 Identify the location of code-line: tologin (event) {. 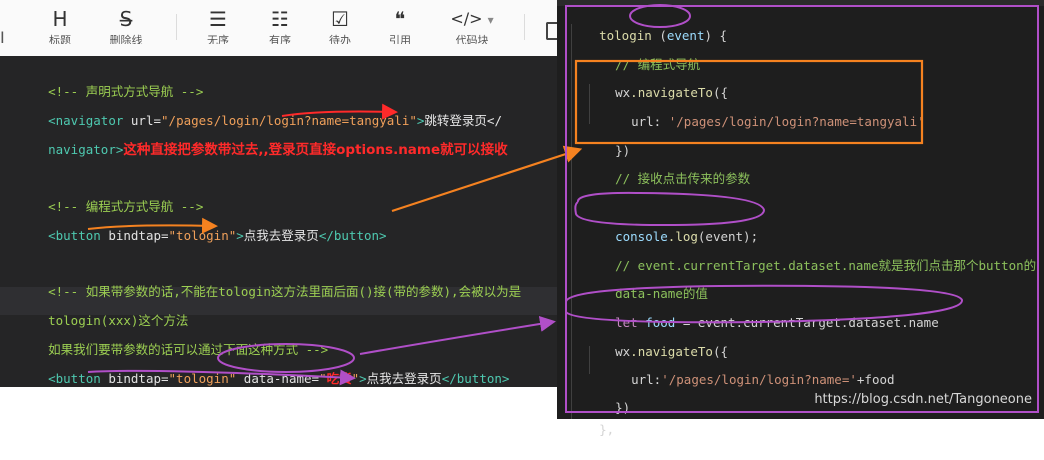
(663, 35).